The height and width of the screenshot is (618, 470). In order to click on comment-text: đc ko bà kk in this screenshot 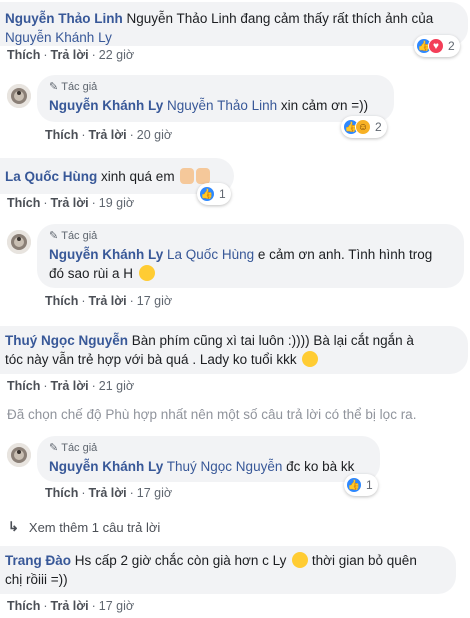, I will do `click(320, 466)`.